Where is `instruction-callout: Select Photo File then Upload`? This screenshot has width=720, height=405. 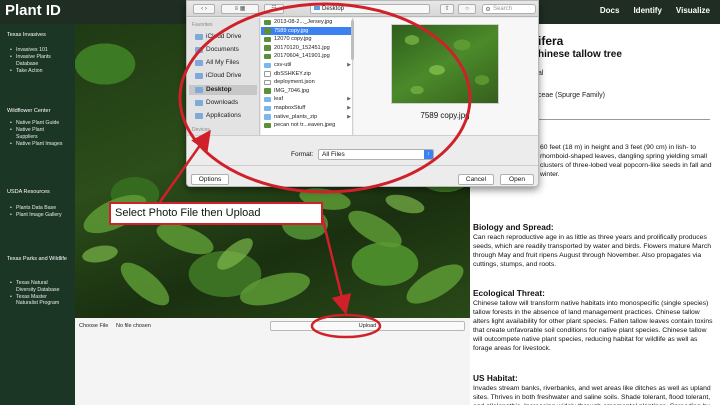 instruction-callout: Select Photo File then Upload is located at coordinates (216, 213).